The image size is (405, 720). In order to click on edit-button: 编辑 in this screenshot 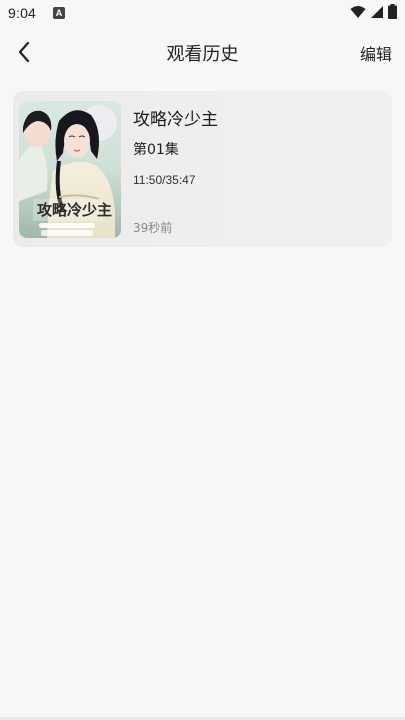, I will do `click(376, 53)`.